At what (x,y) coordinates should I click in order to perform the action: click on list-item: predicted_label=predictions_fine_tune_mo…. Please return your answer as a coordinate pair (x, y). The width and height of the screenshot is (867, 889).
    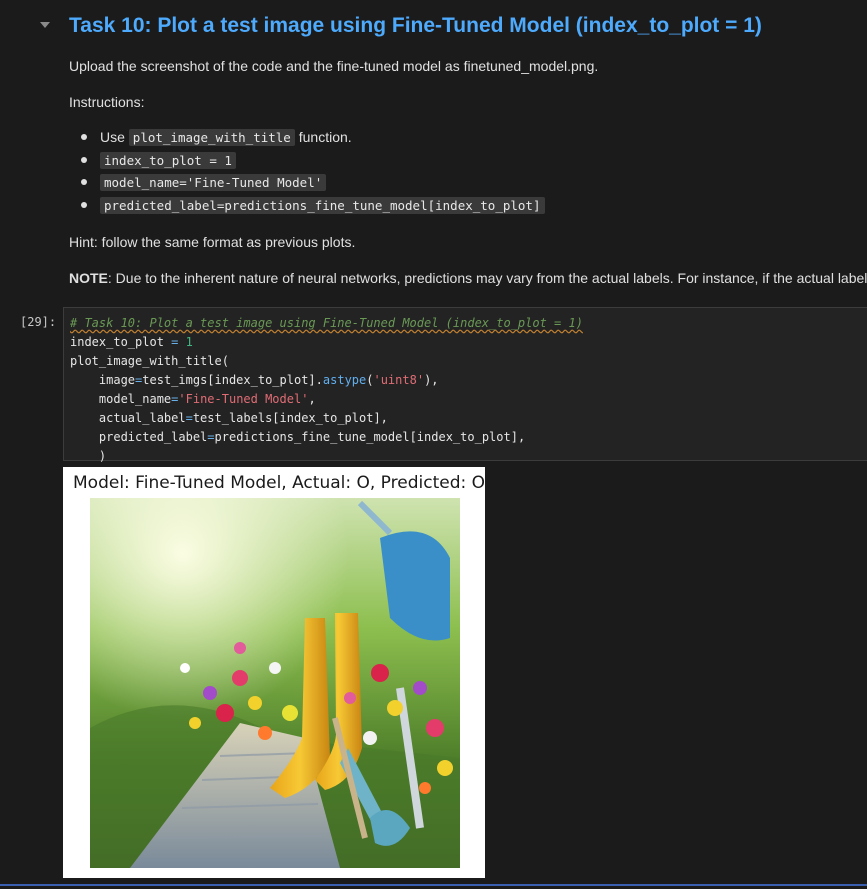
    Looking at the image, I should click on (307, 205).